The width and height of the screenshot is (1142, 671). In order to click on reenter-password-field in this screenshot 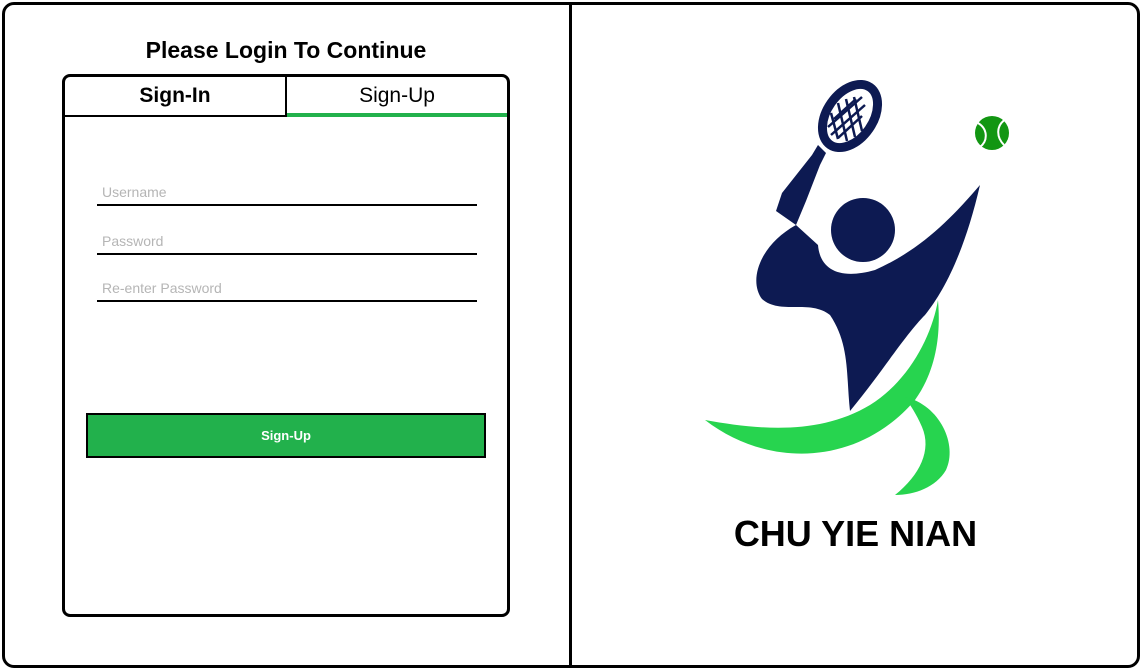, I will do `click(287, 289)`.